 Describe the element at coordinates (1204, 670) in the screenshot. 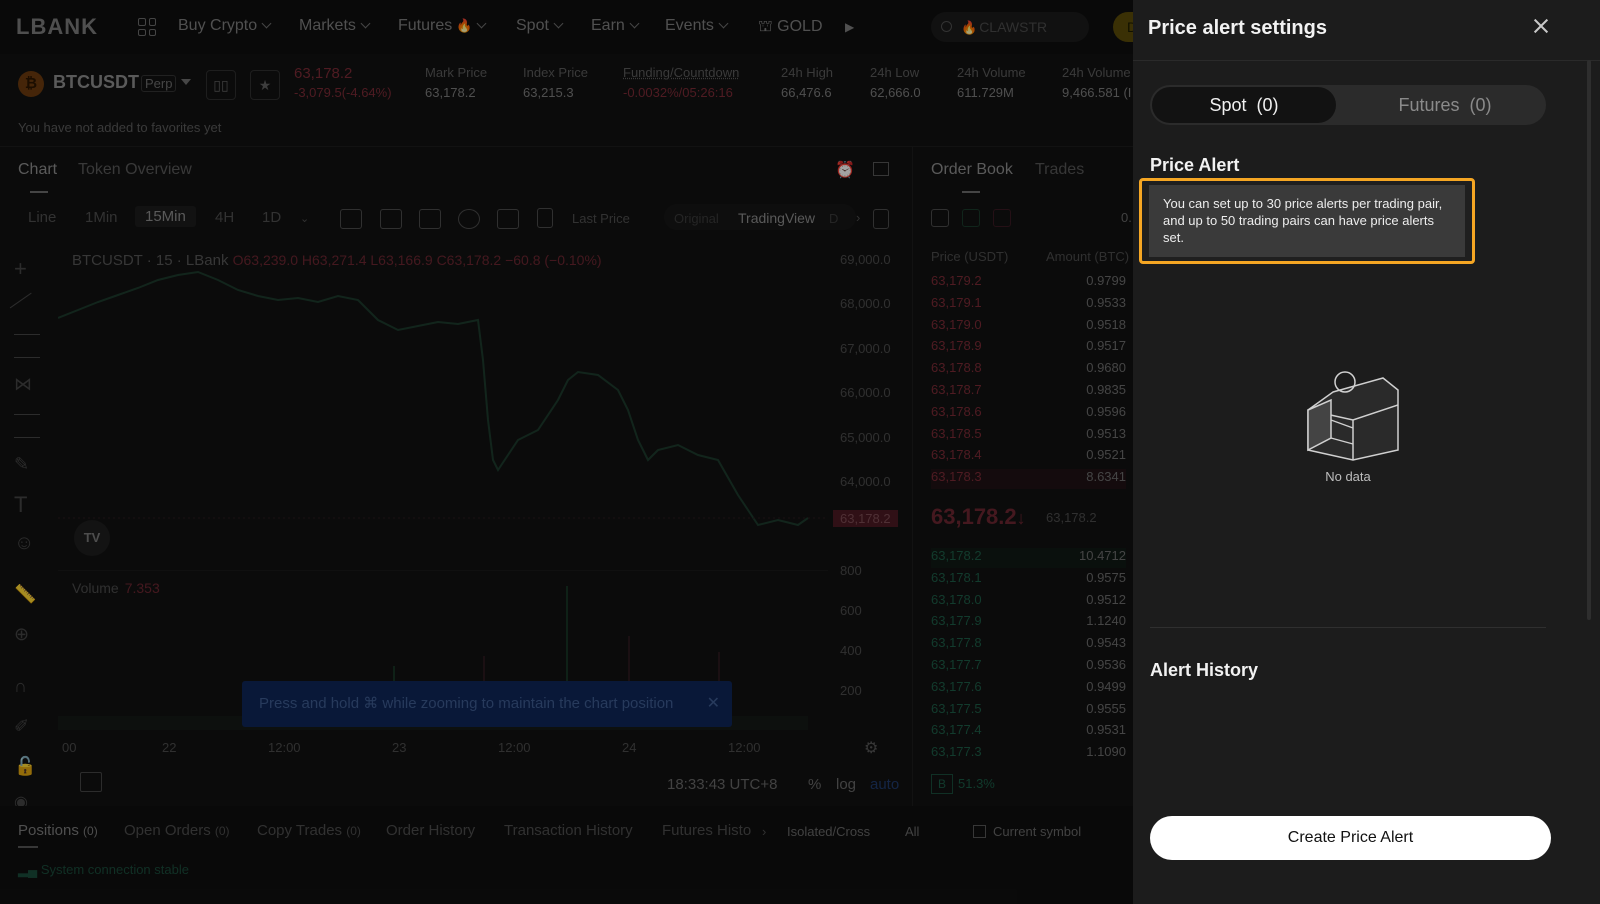

I see `alert-history-heading: Alert History` at that location.